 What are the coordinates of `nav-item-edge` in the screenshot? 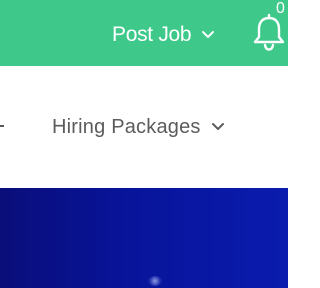 It's located at (2, 126).